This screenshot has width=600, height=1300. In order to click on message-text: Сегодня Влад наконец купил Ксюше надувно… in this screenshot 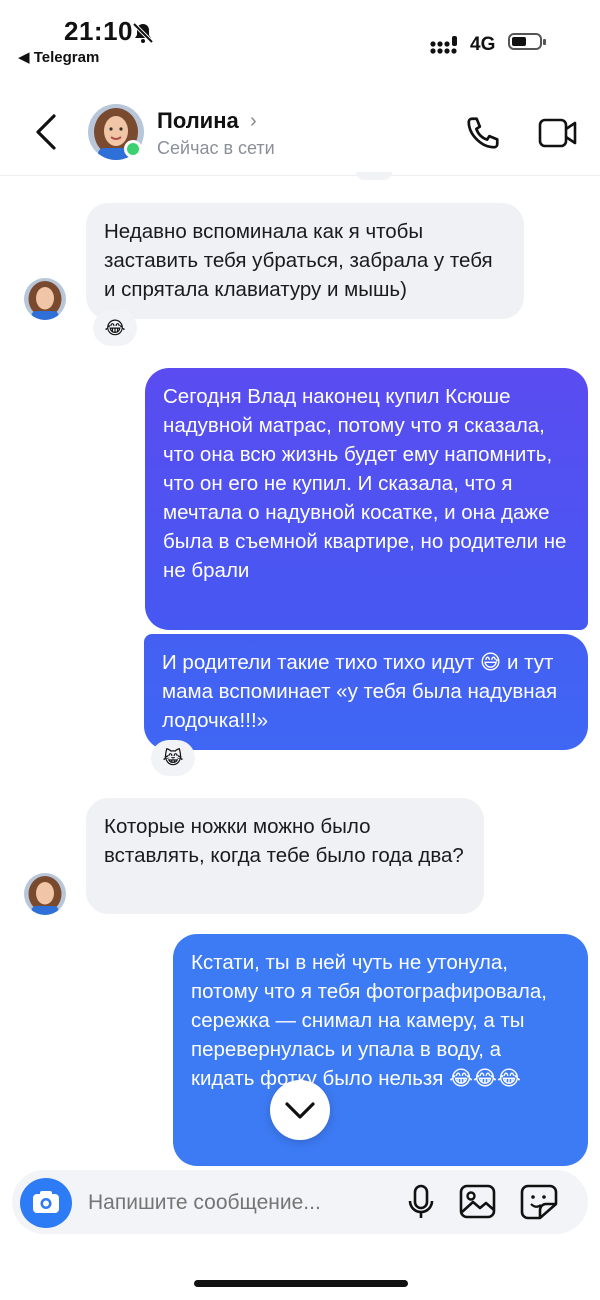, I will do `click(365, 483)`.